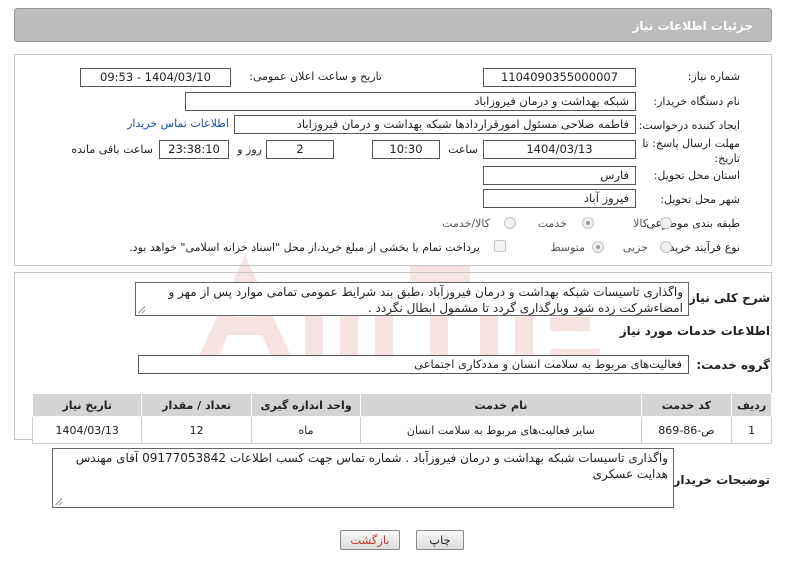 This screenshot has height=566, width=788. Describe the element at coordinates (196, 430) in the screenshot. I see `cell-qty: 12` at that location.